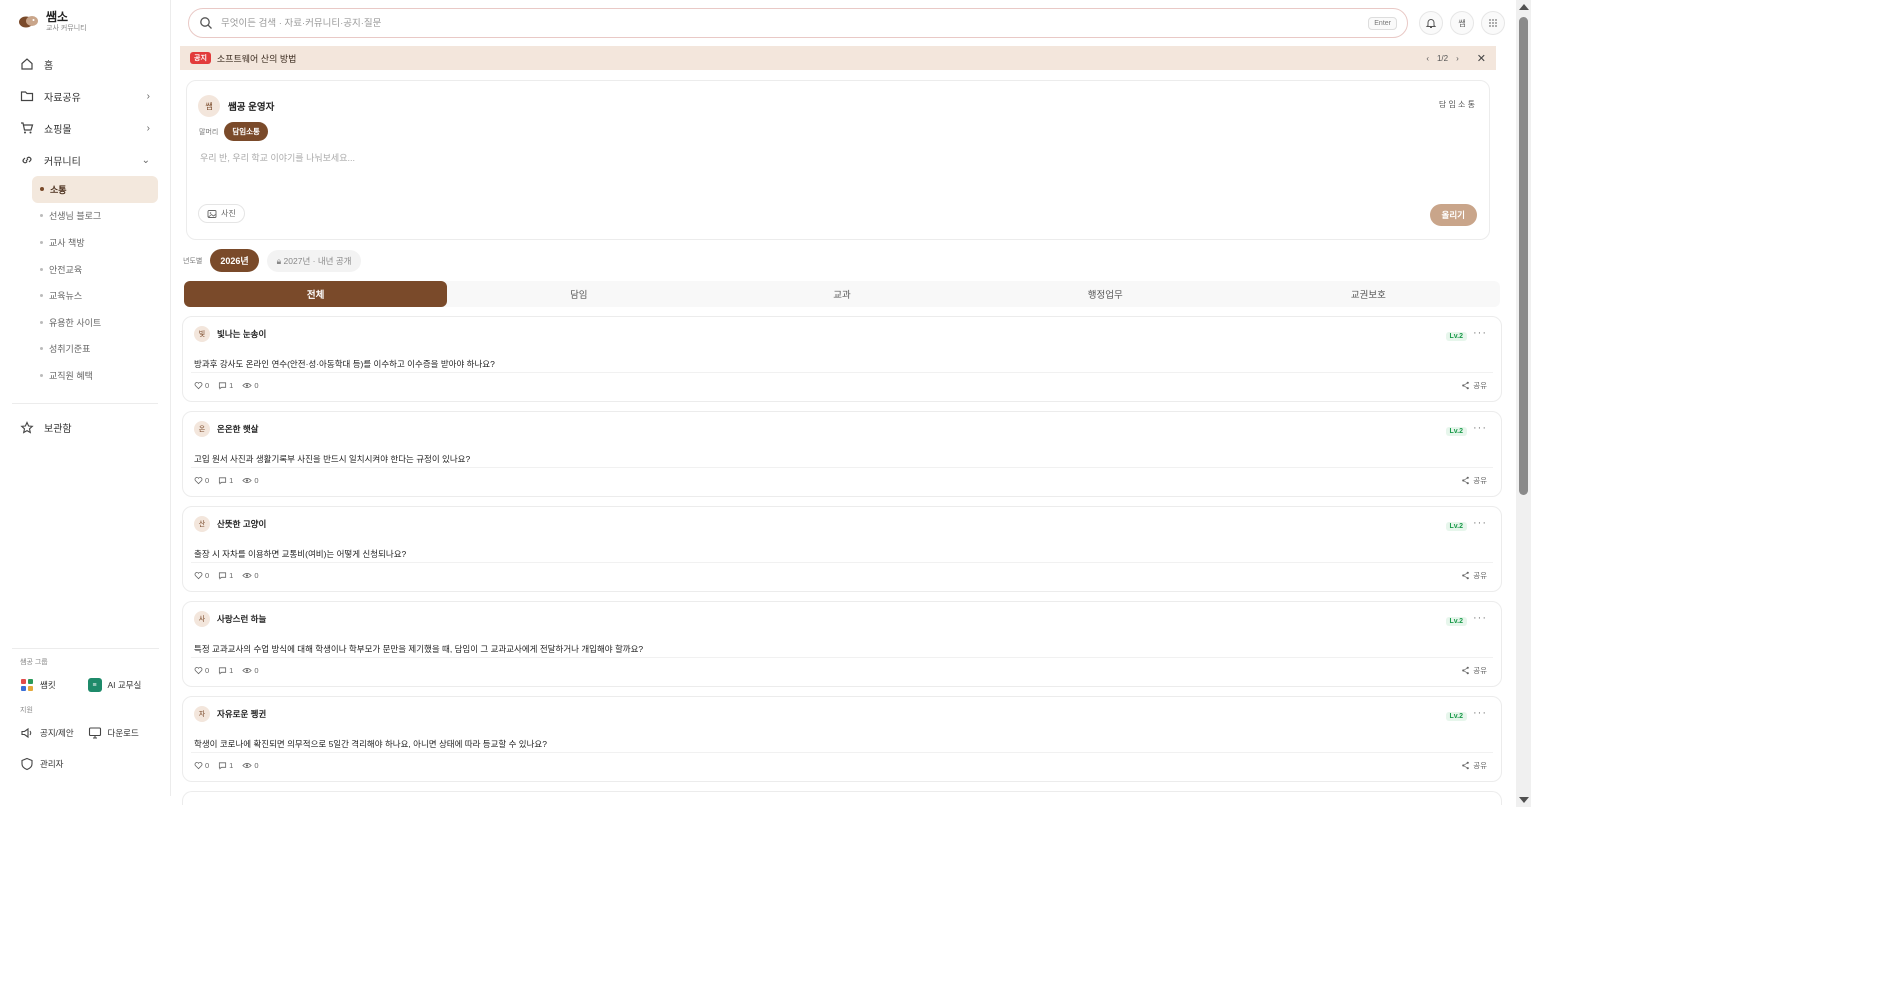 The width and height of the screenshot is (1890, 994). What do you see at coordinates (241, 334) in the screenshot?
I see `post-author: 빛나는 눈송이` at bounding box center [241, 334].